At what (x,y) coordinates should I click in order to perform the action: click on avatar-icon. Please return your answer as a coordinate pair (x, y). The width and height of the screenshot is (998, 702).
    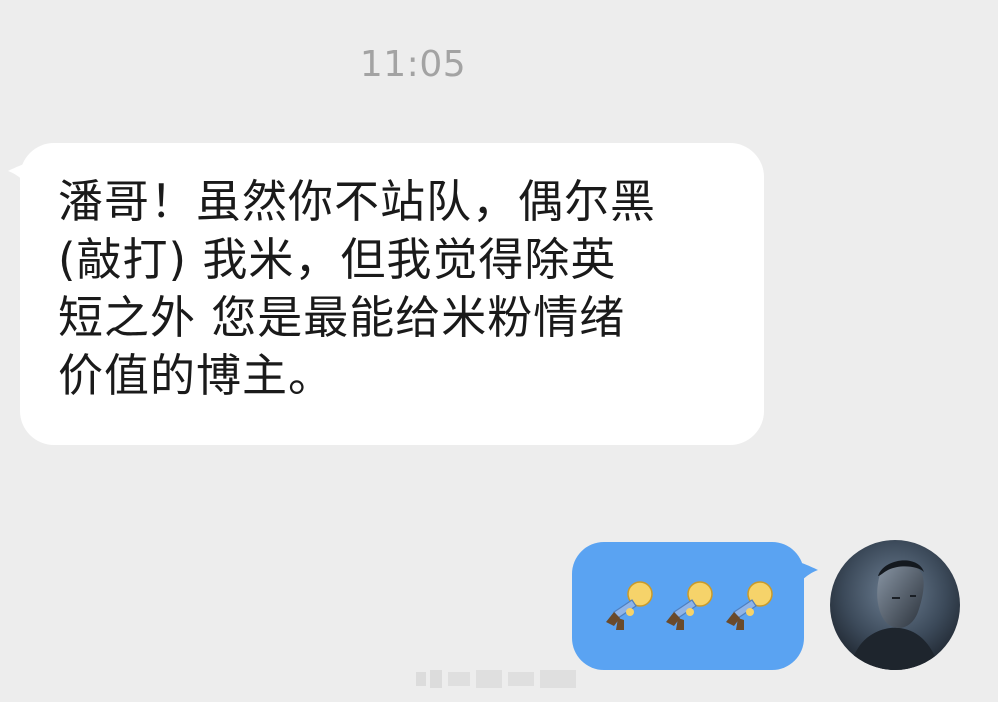
    Looking at the image, I should click on (895, 605).